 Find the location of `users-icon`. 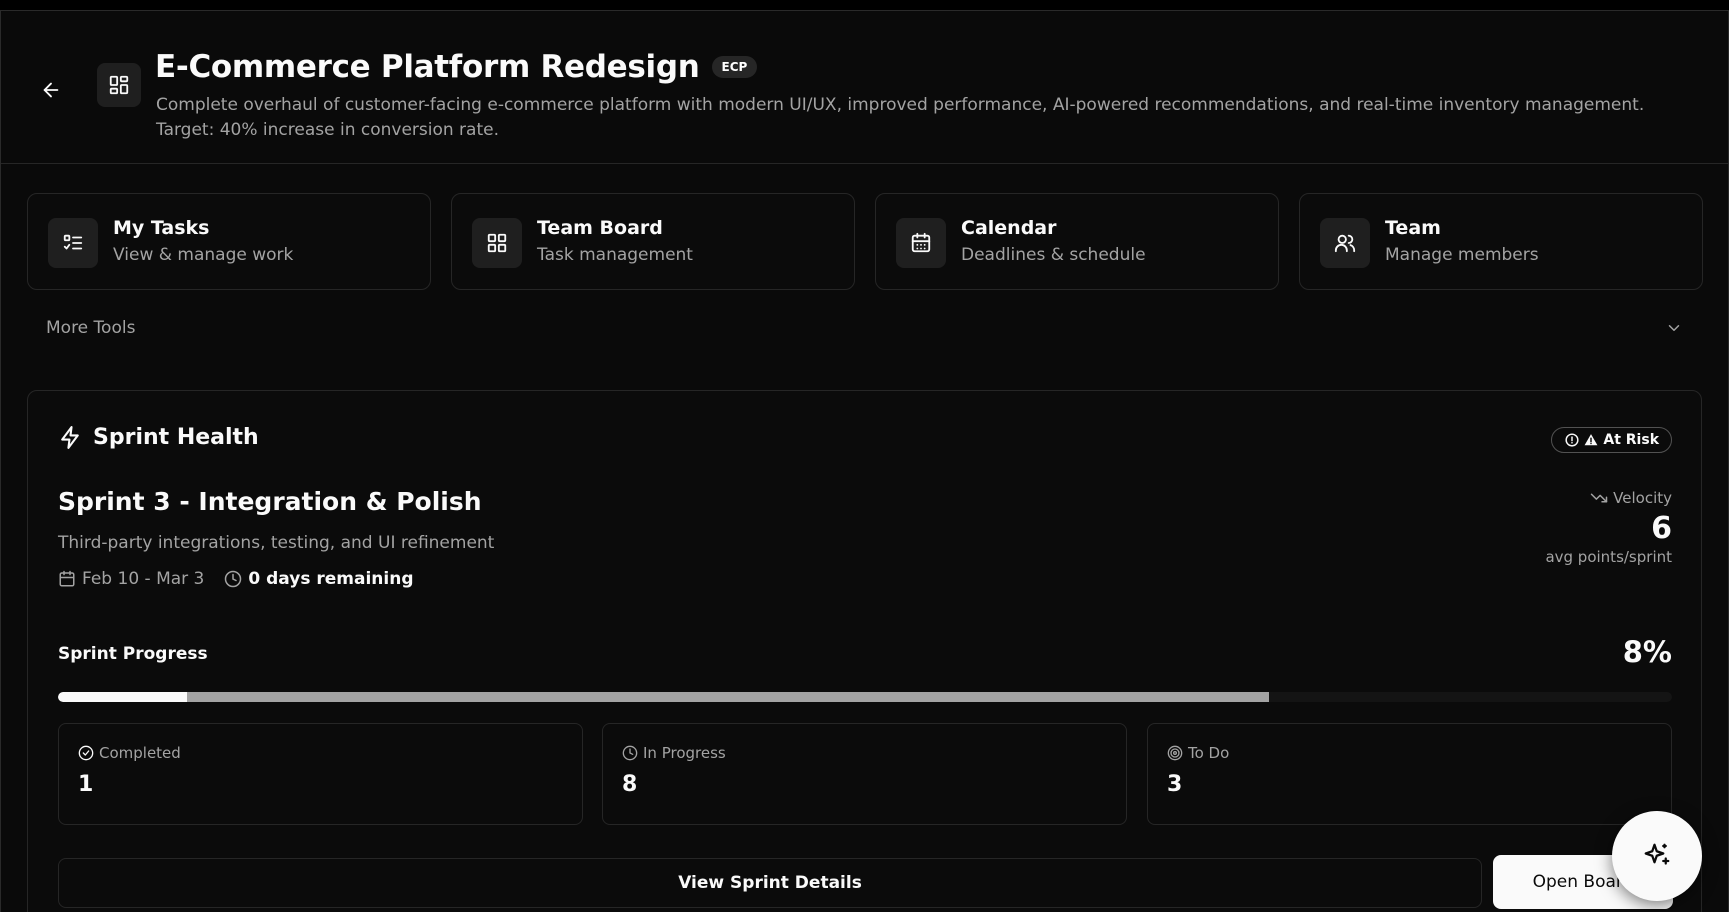

users-icon is located at coordinates (1345, 243).